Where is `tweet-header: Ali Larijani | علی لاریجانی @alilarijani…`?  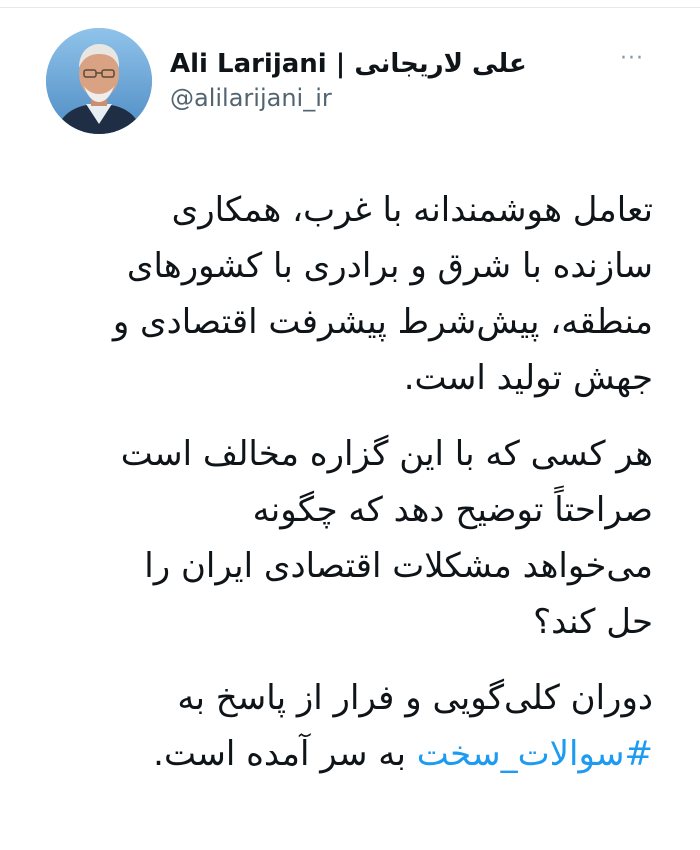 tweet-header: Ali Larijani | علی لاریجانی @alilarijani… is located at coordinates (350, 83).